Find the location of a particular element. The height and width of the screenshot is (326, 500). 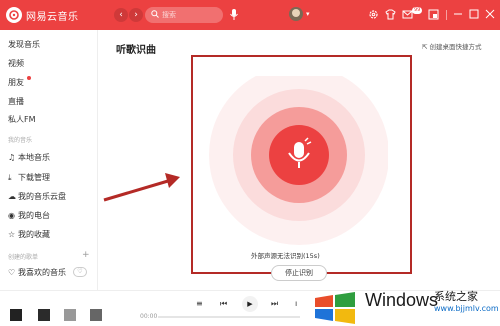

sidebar-item-favorites: ☆ 我的收藏 is located at coordinates (29, 234).